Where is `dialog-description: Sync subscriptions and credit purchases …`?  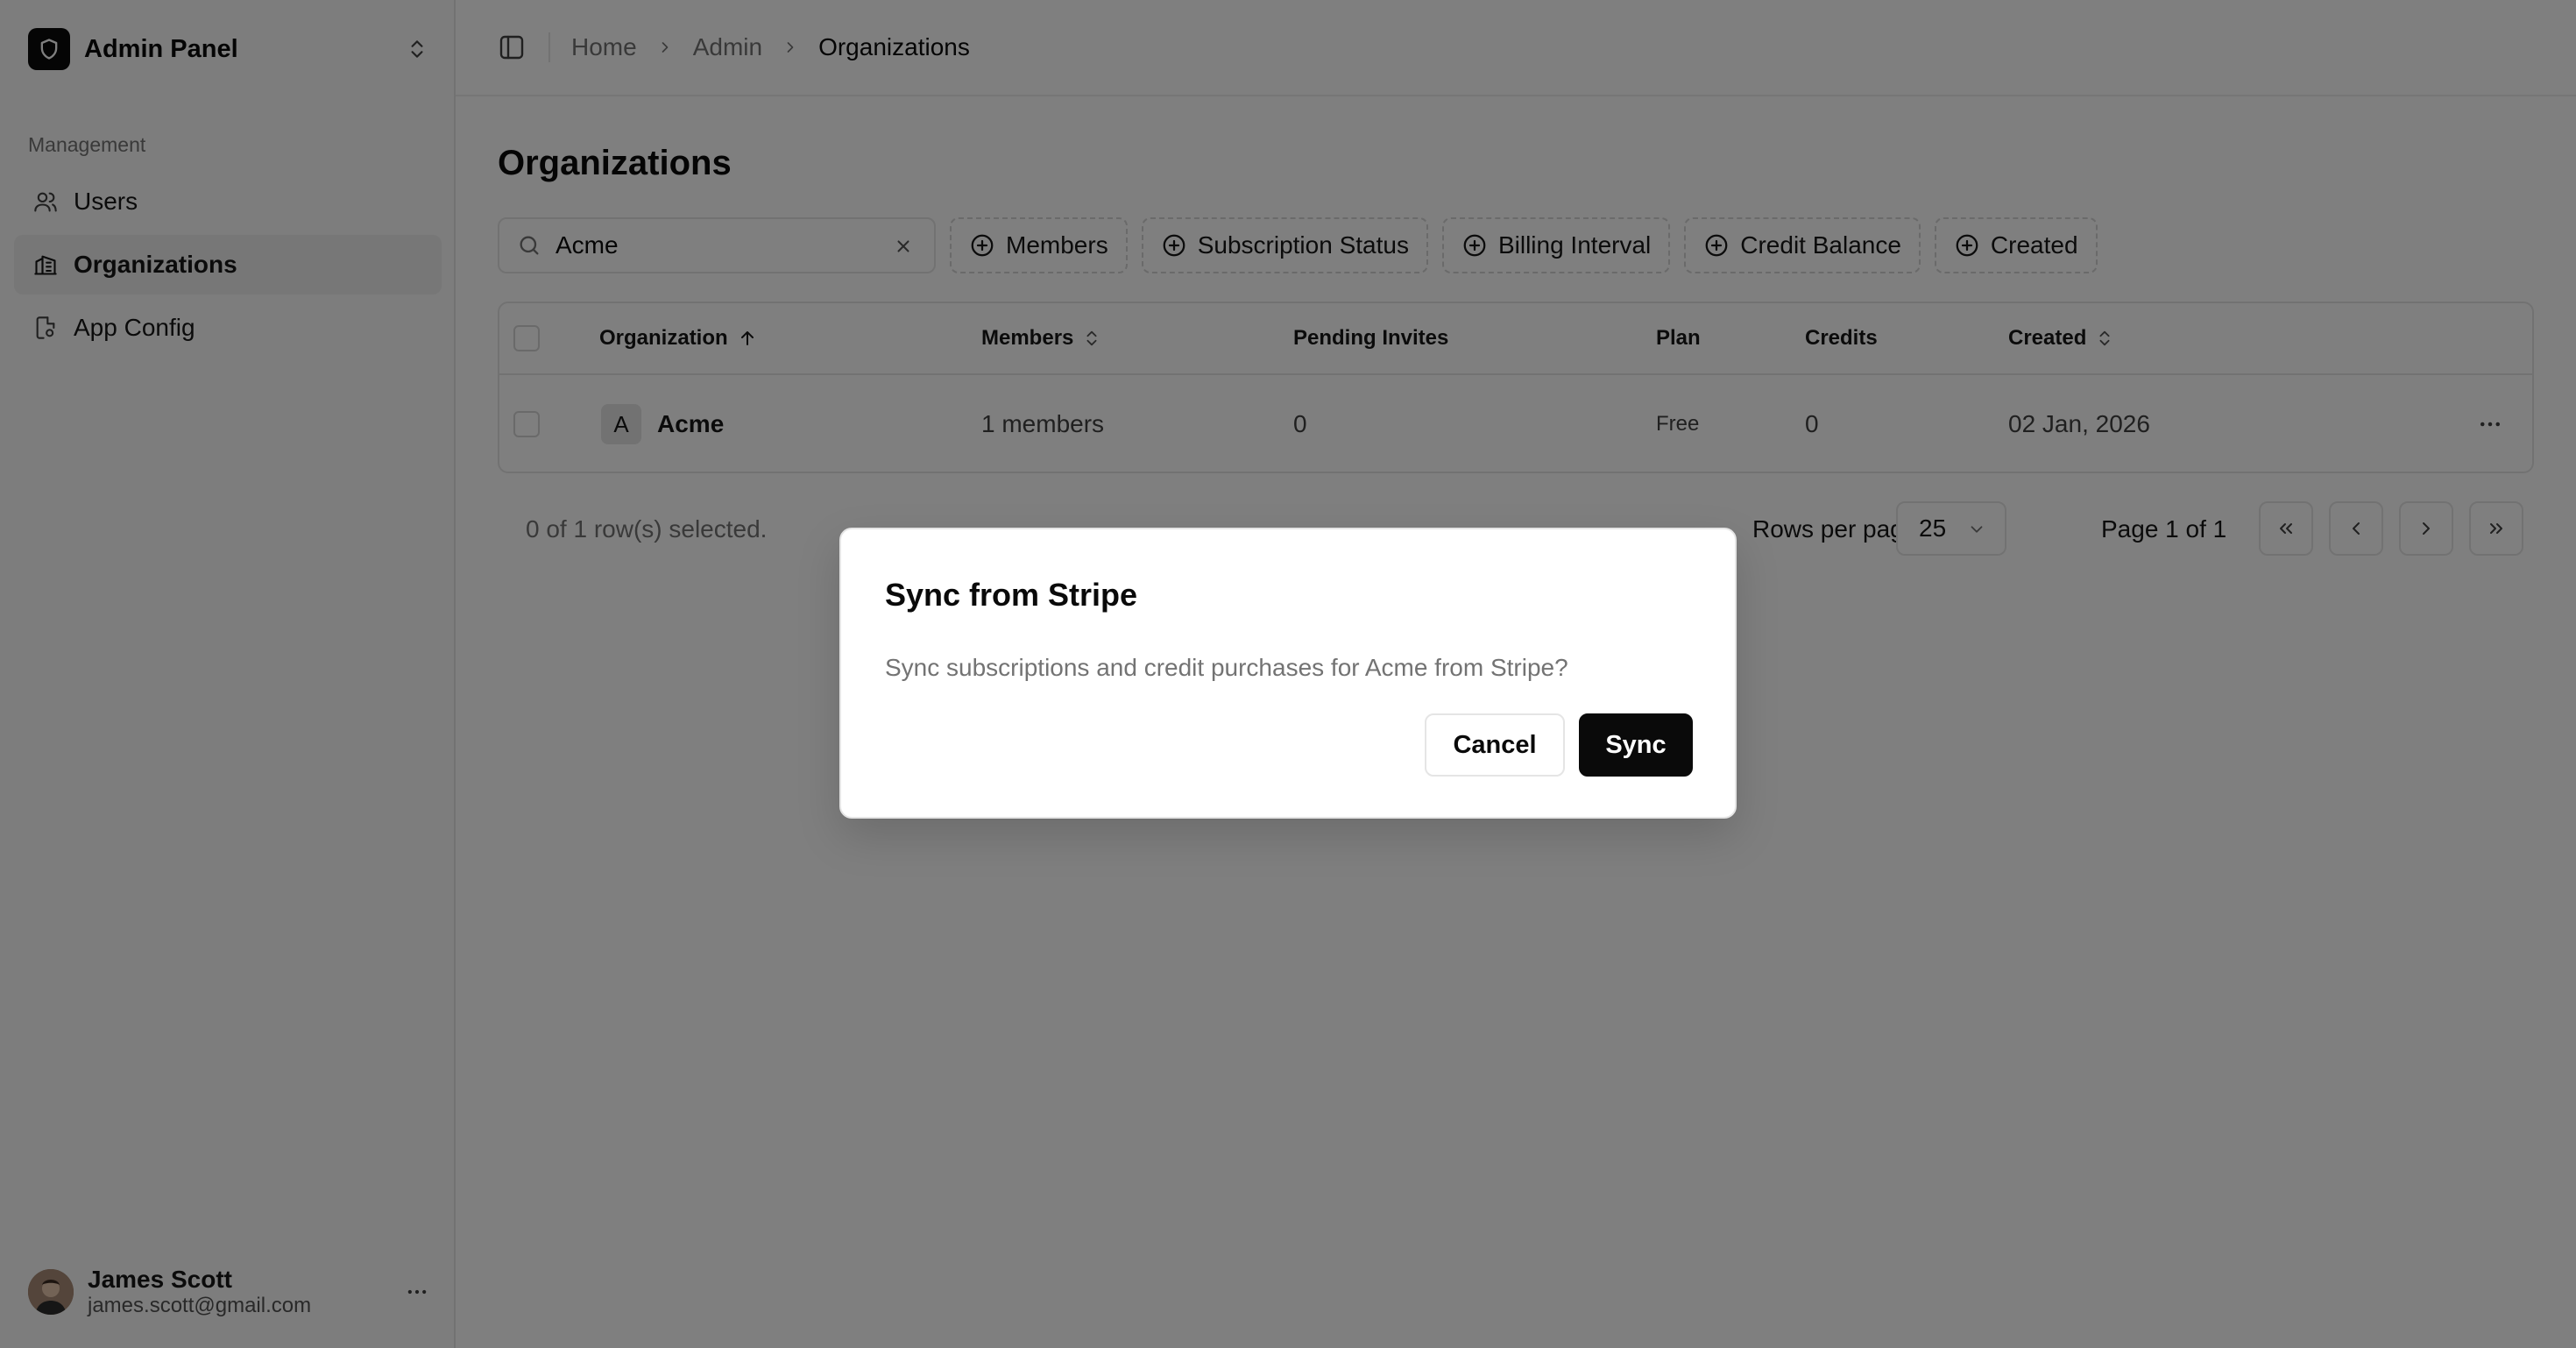
dialog-description: Sync subscriptions and credit purchases … is located at coordinates (1226, 667).